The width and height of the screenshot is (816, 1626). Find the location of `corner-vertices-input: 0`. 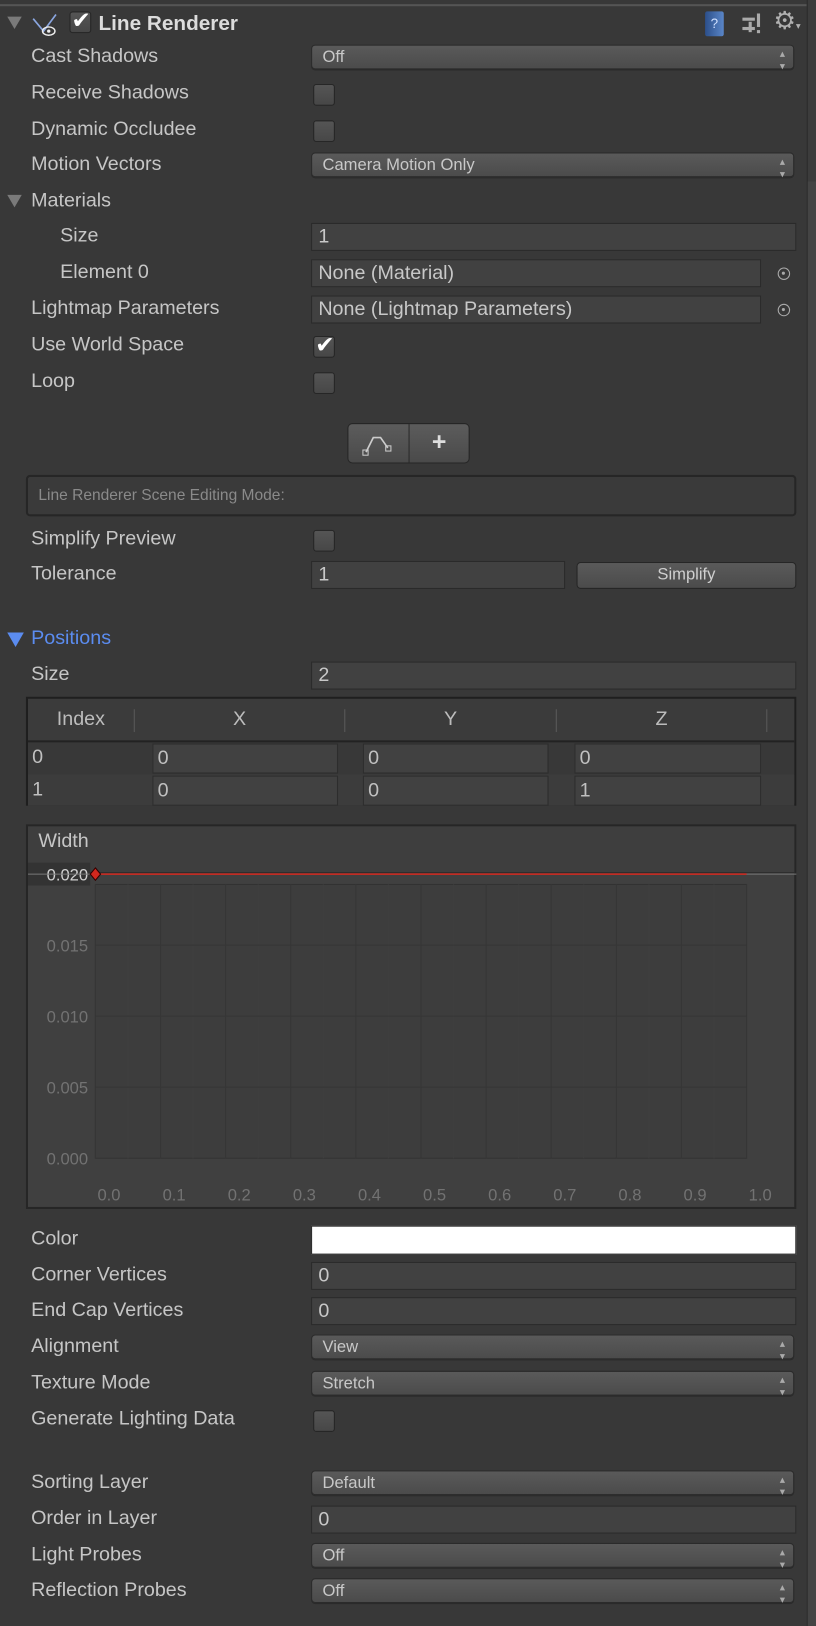

corner-vertices-input: 0 is located at coordinates (554, 1275).